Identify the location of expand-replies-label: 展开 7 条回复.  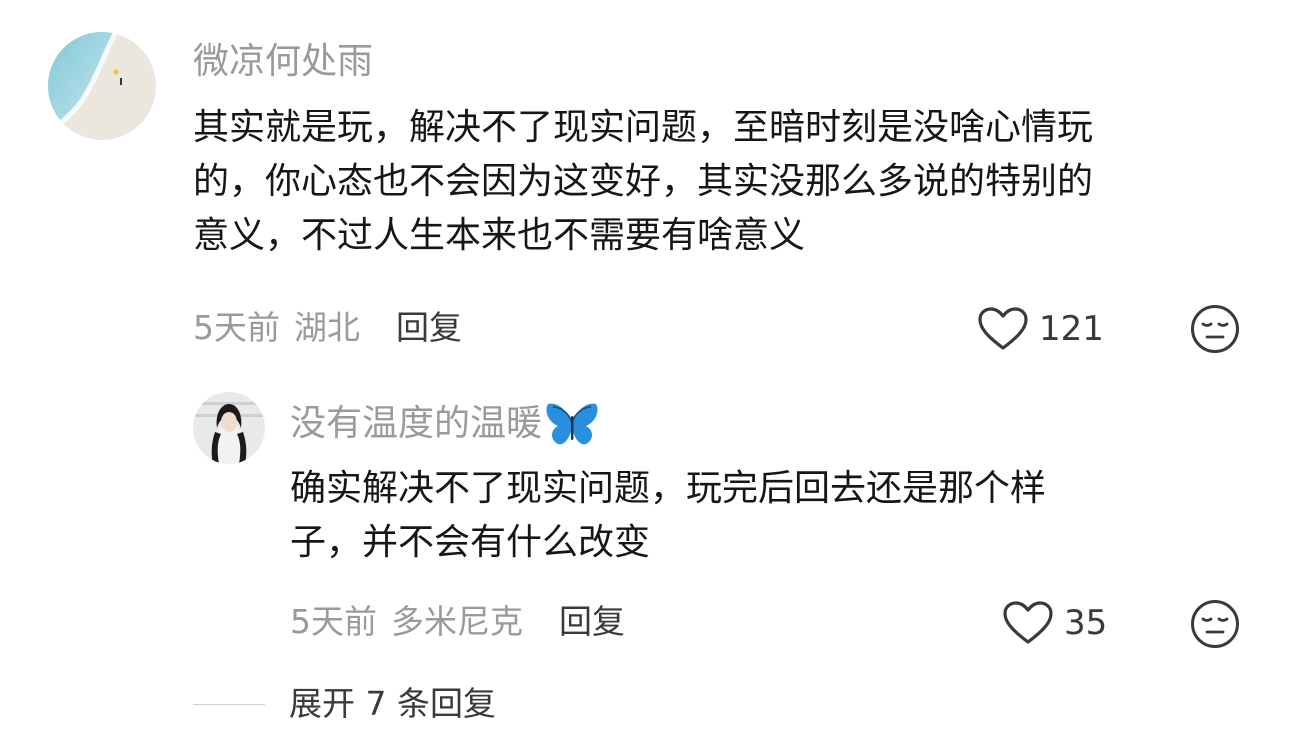
(392, 703).